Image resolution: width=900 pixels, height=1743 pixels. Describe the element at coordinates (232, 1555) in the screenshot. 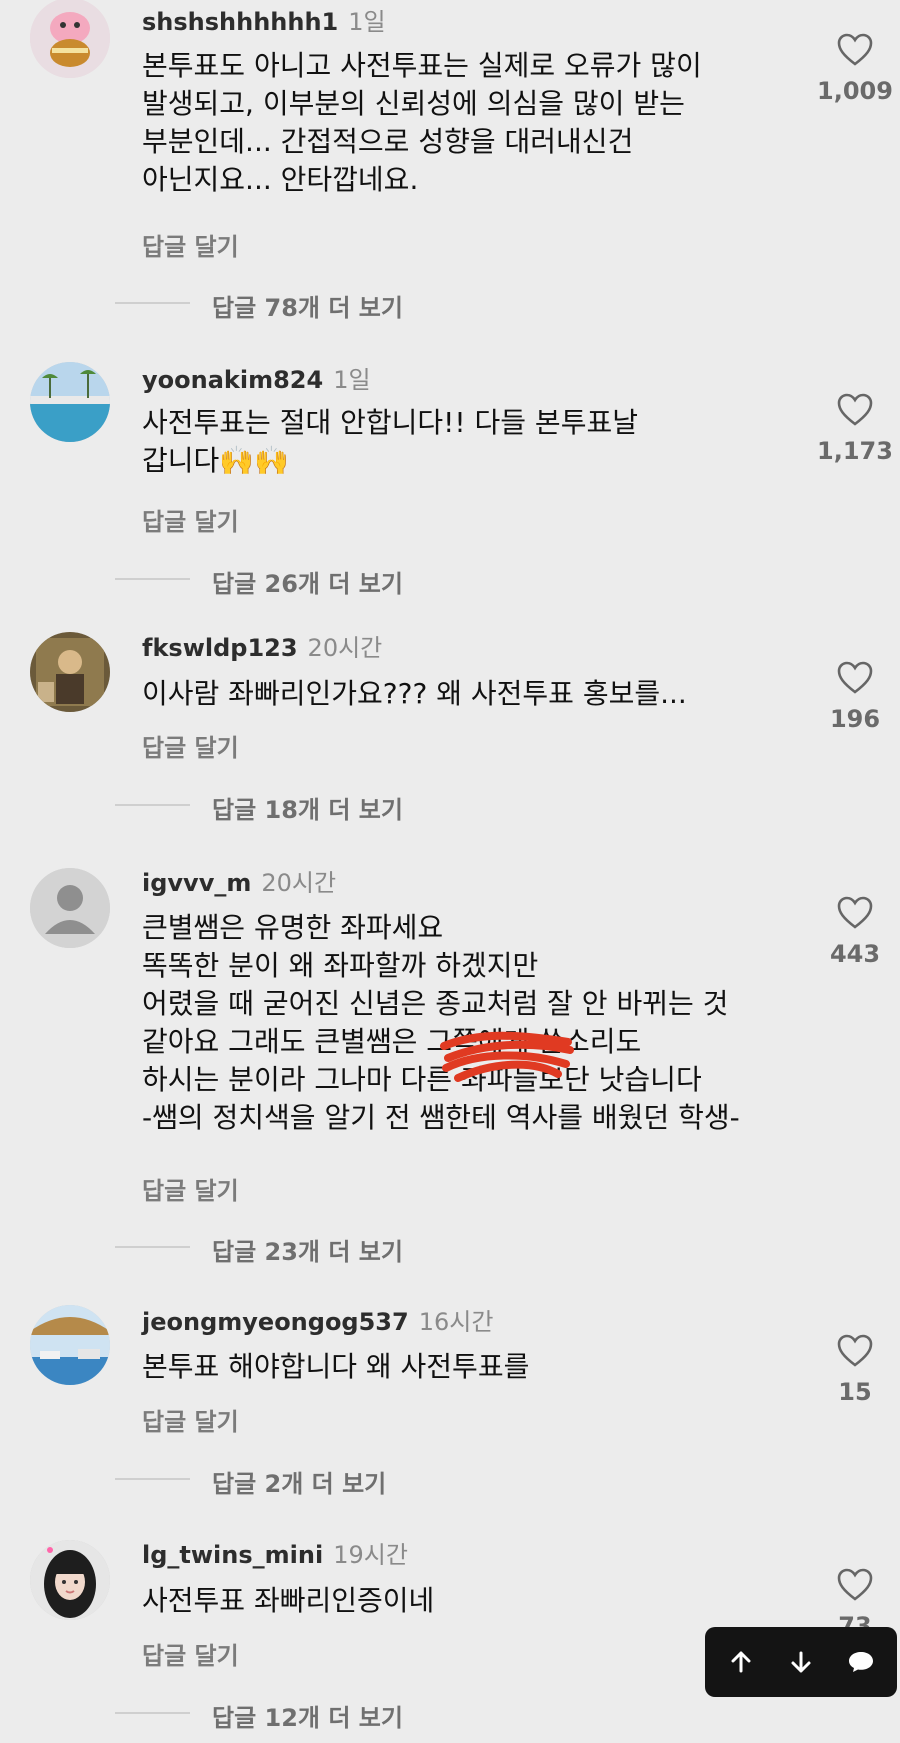

I see `username: lg_twins_mini` at that location.